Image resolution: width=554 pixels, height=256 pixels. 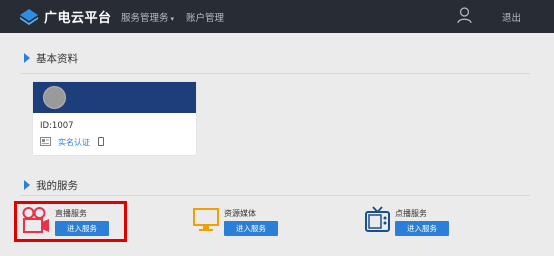 What do you see at coordinates (78, 16) in the screenshot?
I see `brand-name: 广电云平台` at bounding box center [78, 16].